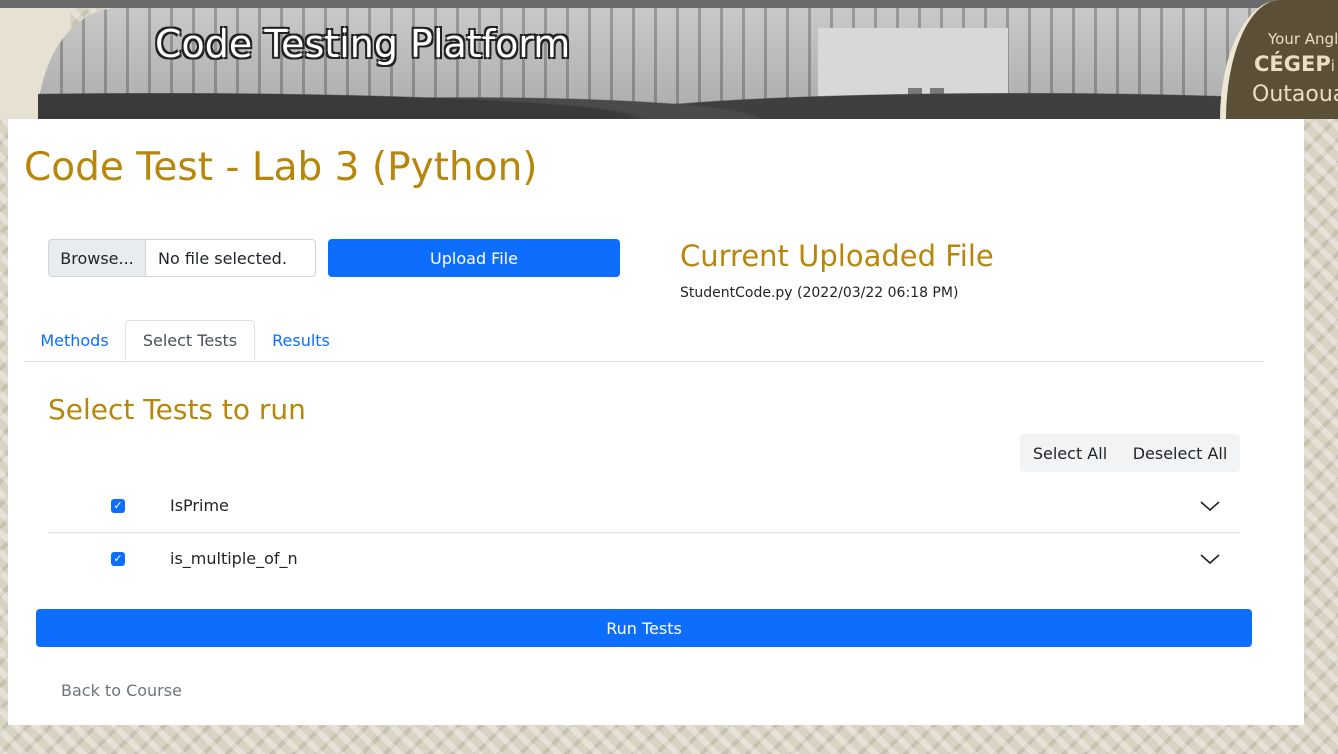 The image size is (1338, 754). What do you see at coordinates (644, 532) in the screenshot?
I see `row-divider` at bounding box center [644, 532].